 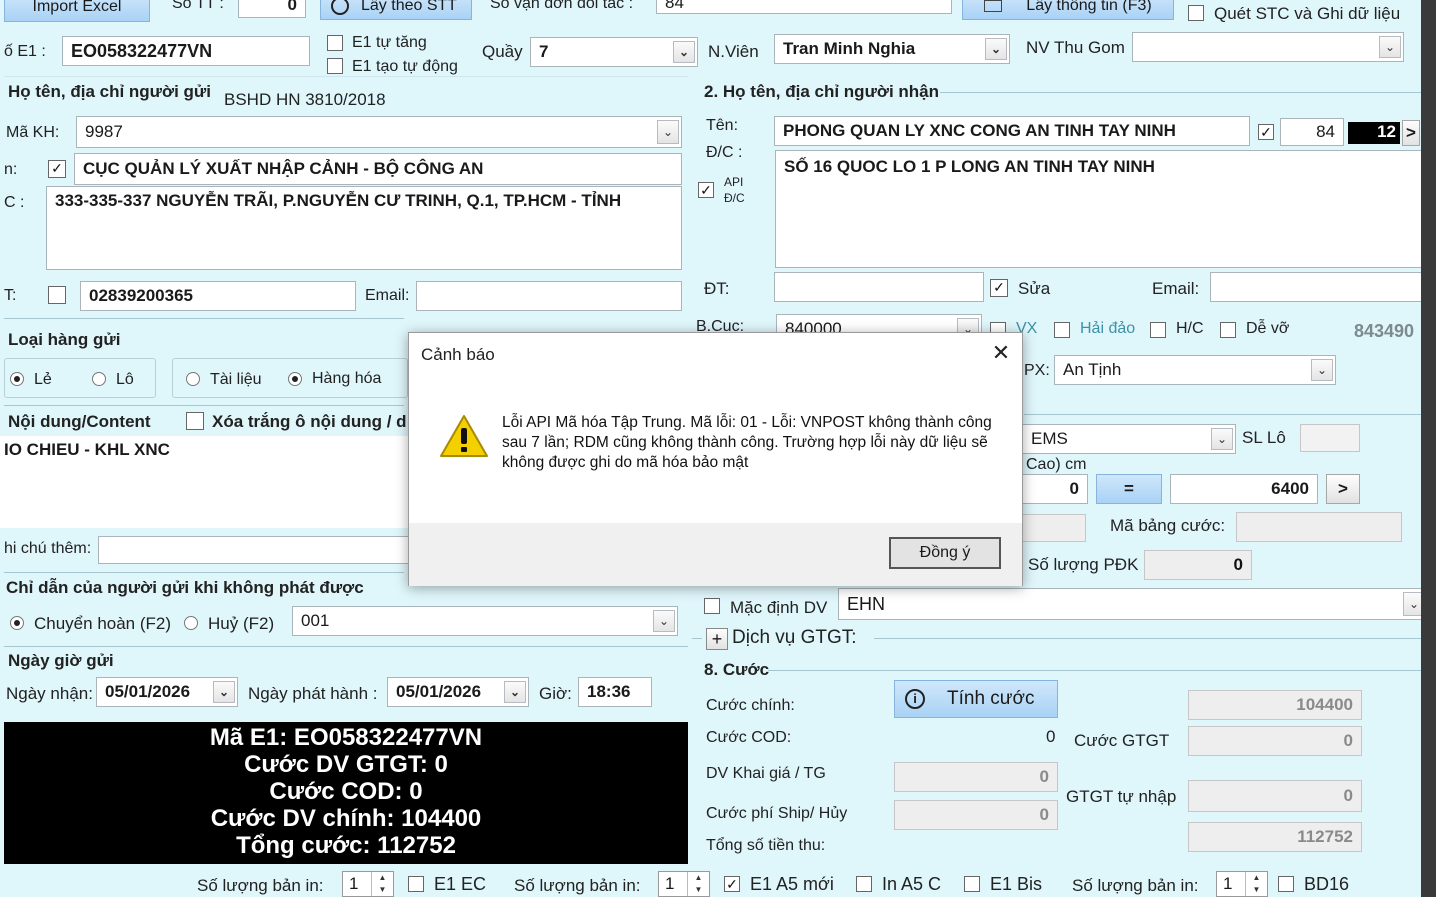 What do you see at coordinates (1012, 131) in the screenshot?
I see `recipient-name-input: PHONG QUAN LY XNC CONG AN TINH TAY NINH` at bounding box center [1012, 131].